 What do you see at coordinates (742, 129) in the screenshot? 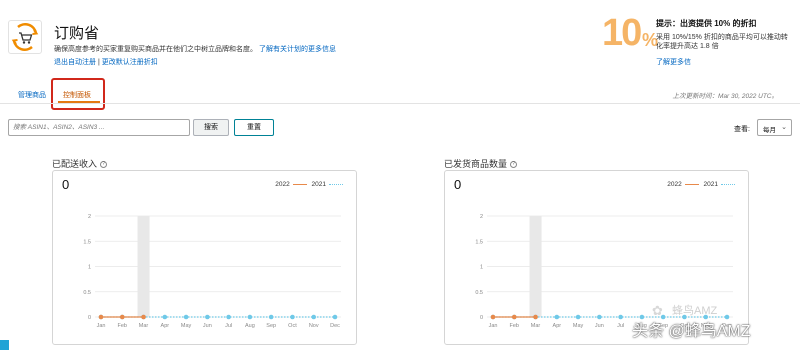
I see `view-label: 查看:` at bounding box center [742, 129].